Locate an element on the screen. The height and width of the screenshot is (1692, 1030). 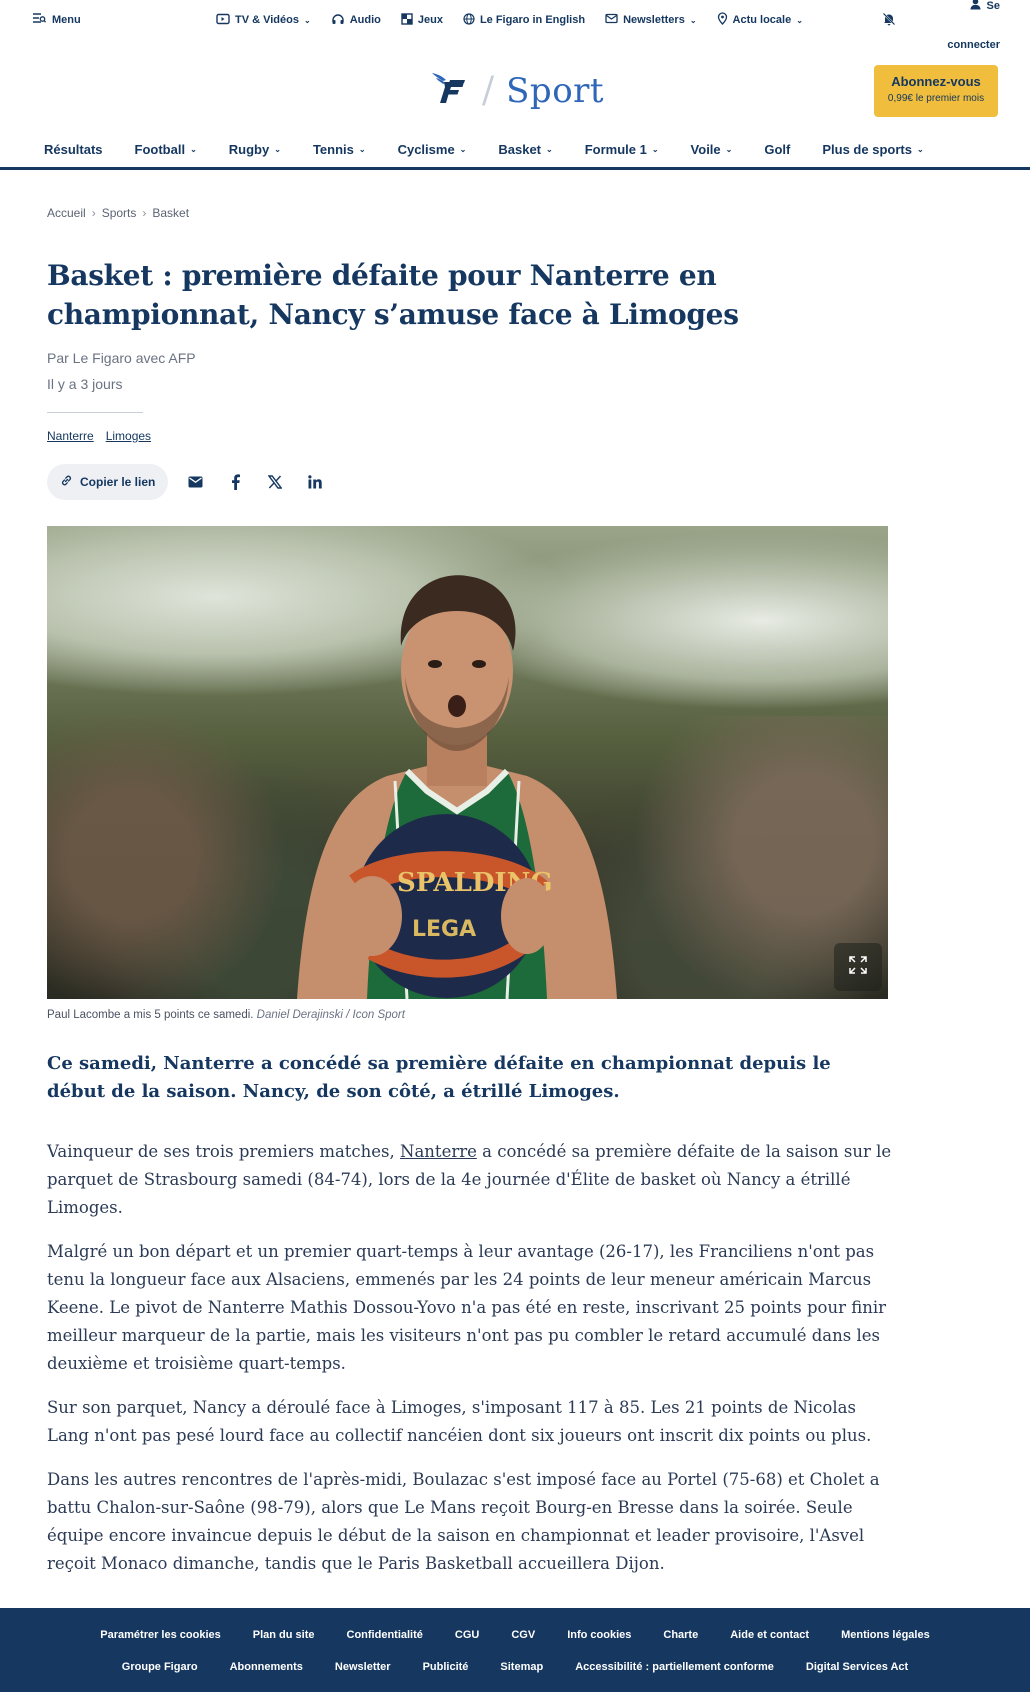
top-link-label: Newsletters is located at coordinates (654, 20).